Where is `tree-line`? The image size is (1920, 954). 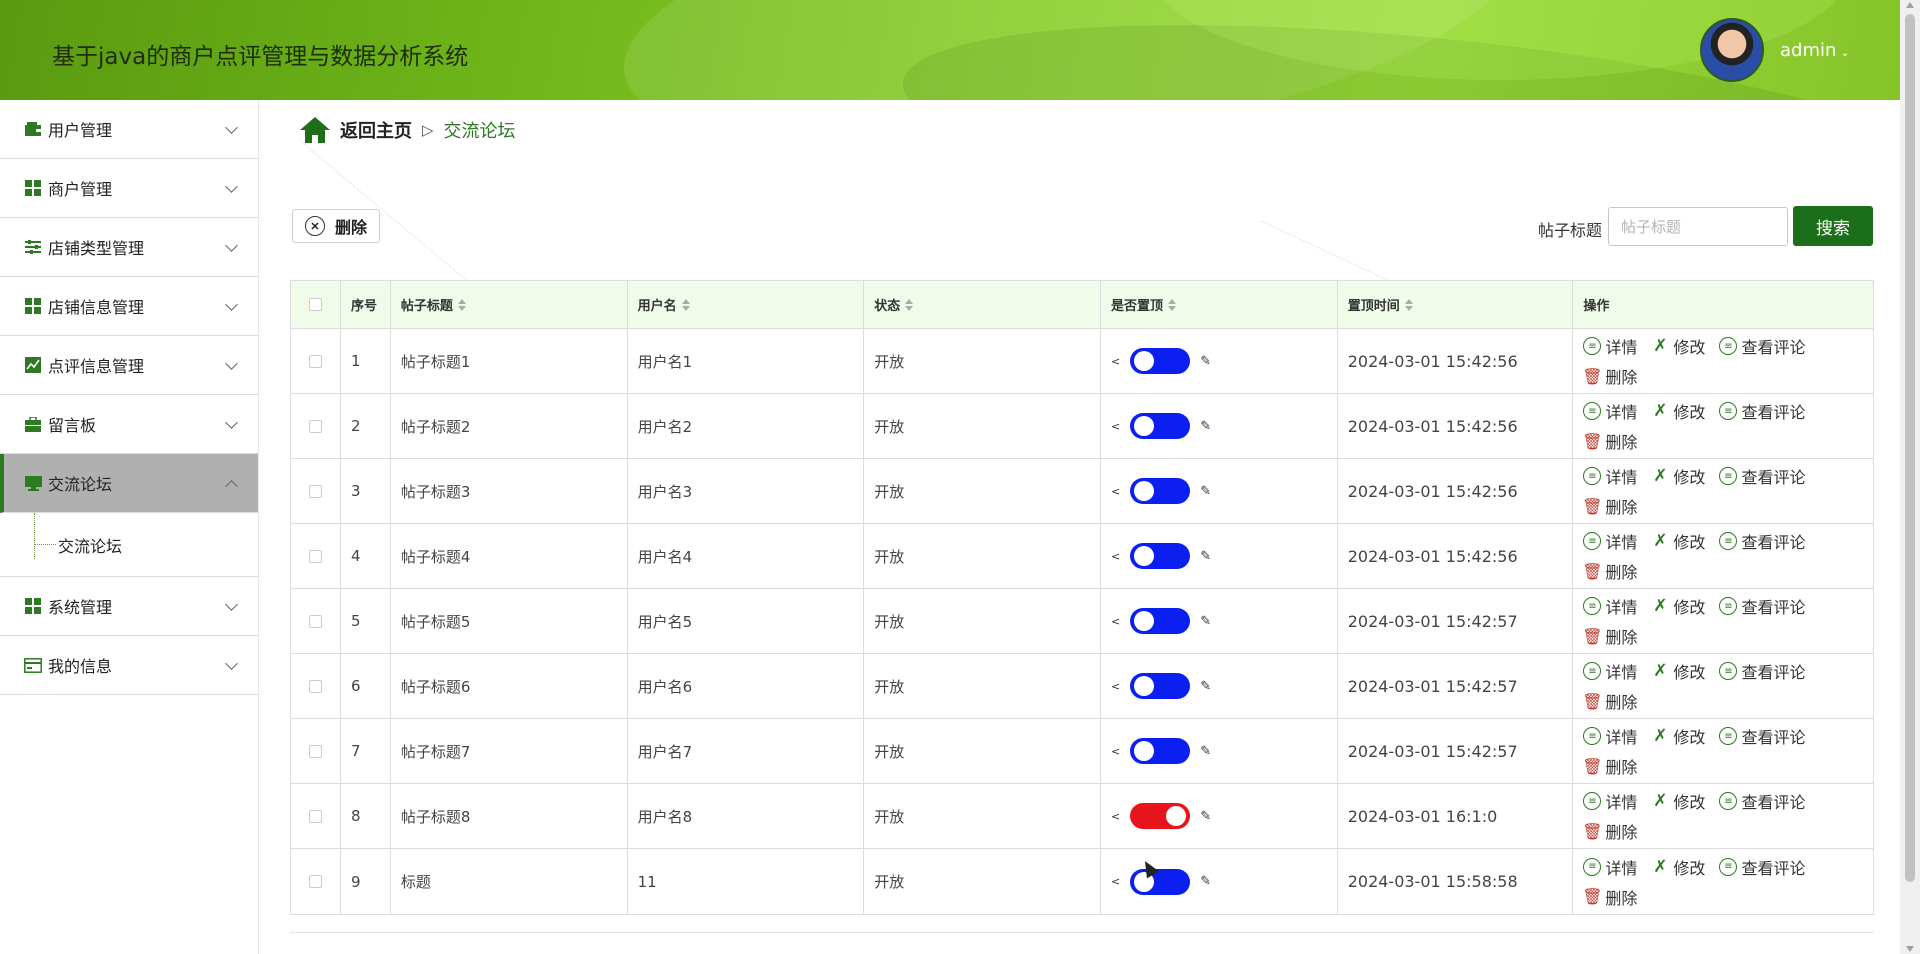 tree-line is located at coordinates (34, 536).